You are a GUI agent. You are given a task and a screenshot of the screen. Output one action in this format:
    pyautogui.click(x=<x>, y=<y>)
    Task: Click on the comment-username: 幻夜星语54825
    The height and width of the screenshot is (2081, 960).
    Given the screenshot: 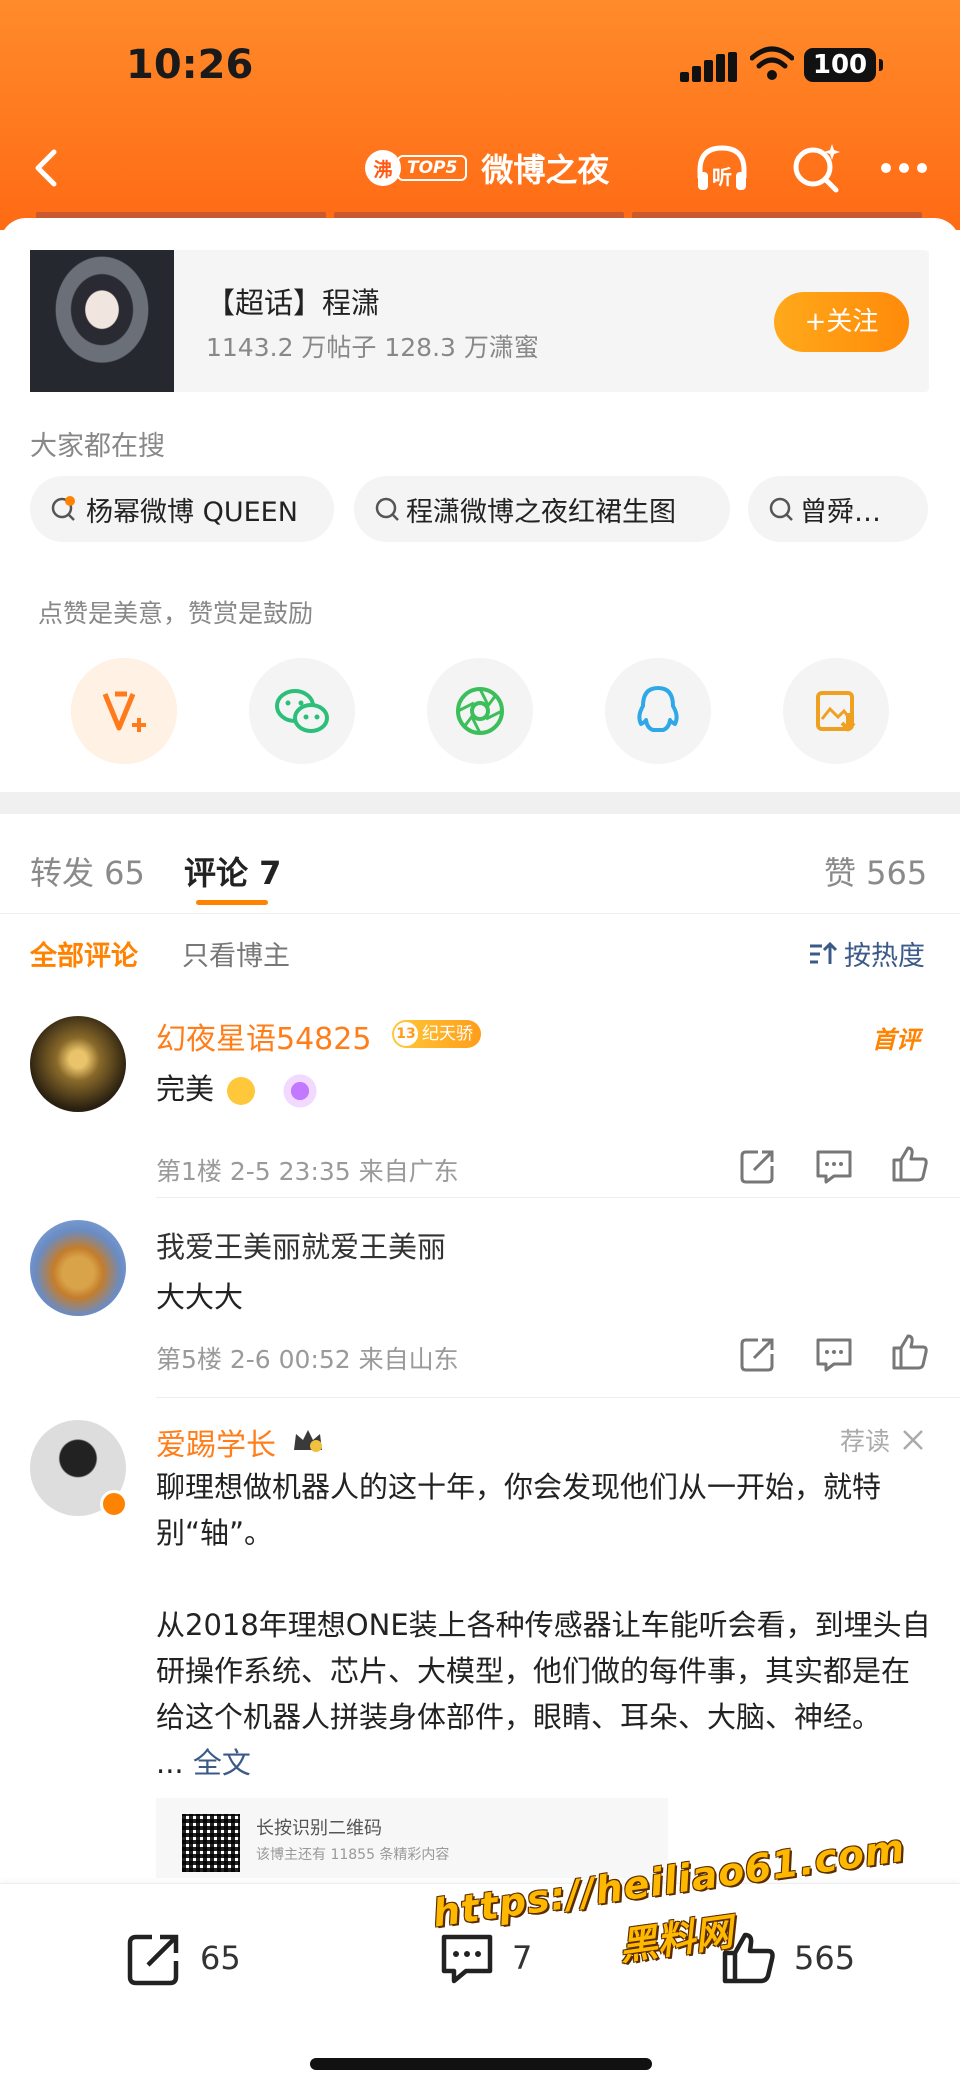 What is the action you would take?
    pyautogui.click(x=263, y=1036)
    